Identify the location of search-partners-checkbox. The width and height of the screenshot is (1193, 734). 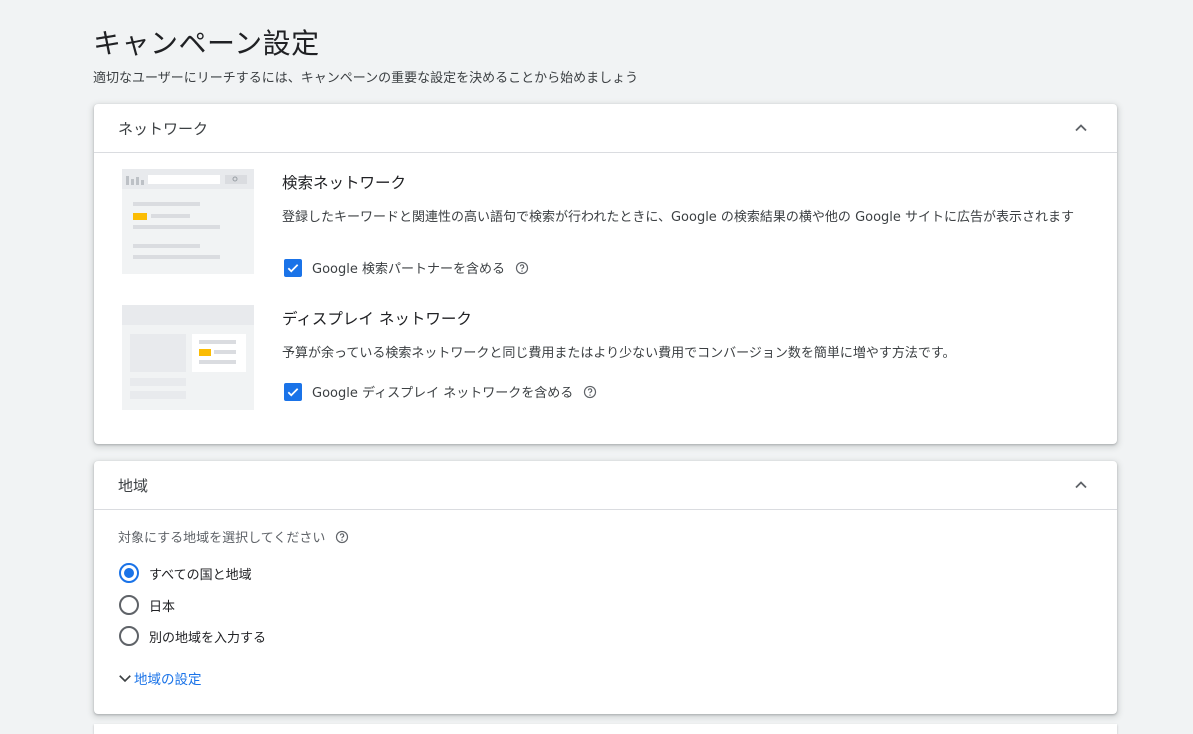
(293, 267).